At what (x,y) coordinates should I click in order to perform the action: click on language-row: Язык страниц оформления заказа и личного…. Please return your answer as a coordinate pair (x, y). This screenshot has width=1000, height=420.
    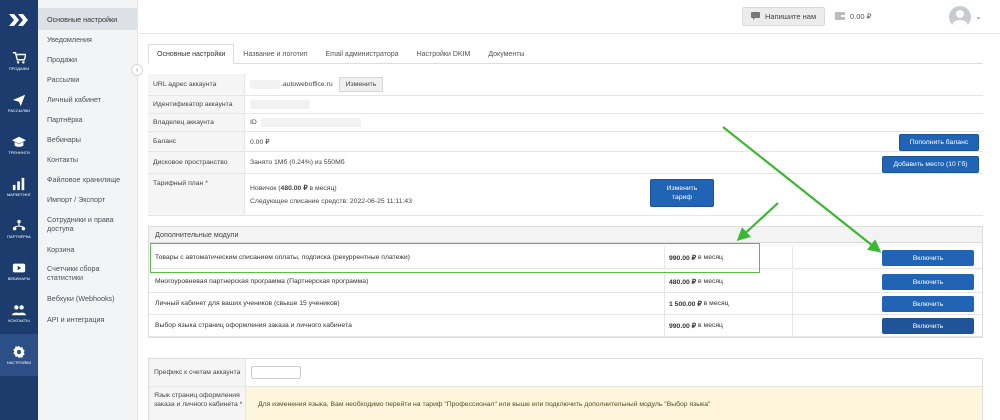
    Looking at the image, I should click on (565, 403).